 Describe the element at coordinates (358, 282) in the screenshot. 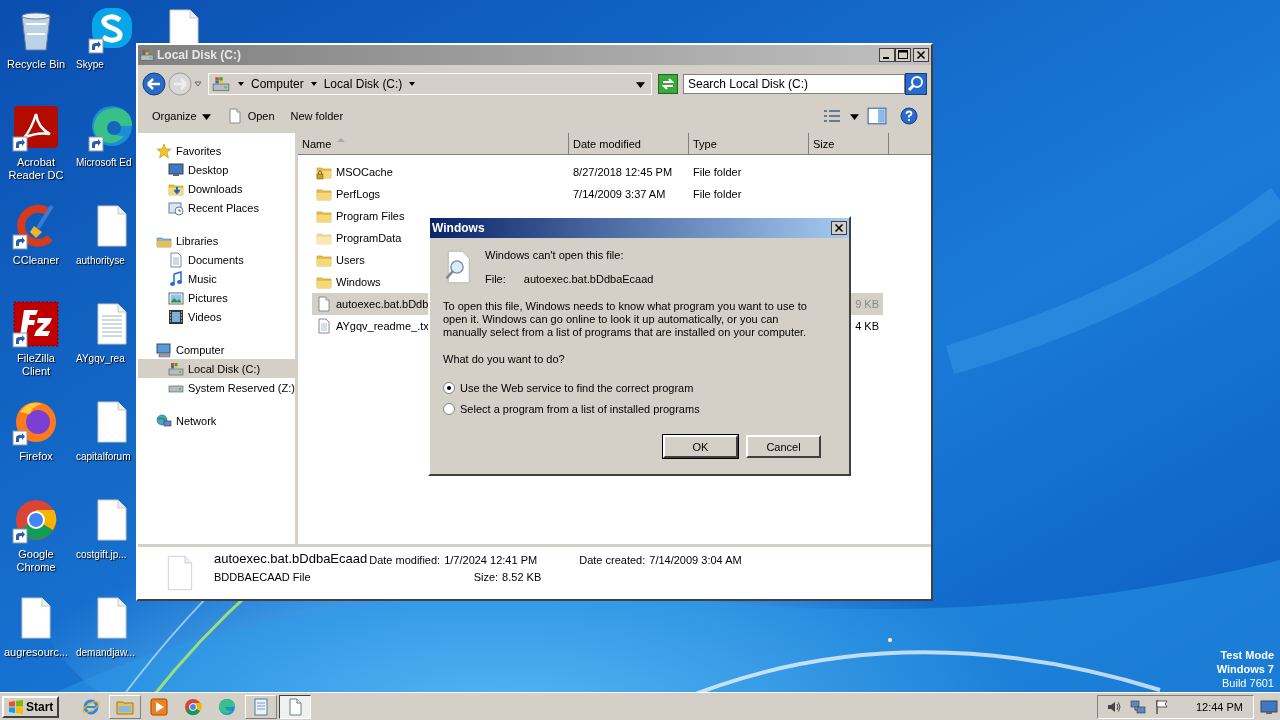

I see `file-name: Windows` at that location.